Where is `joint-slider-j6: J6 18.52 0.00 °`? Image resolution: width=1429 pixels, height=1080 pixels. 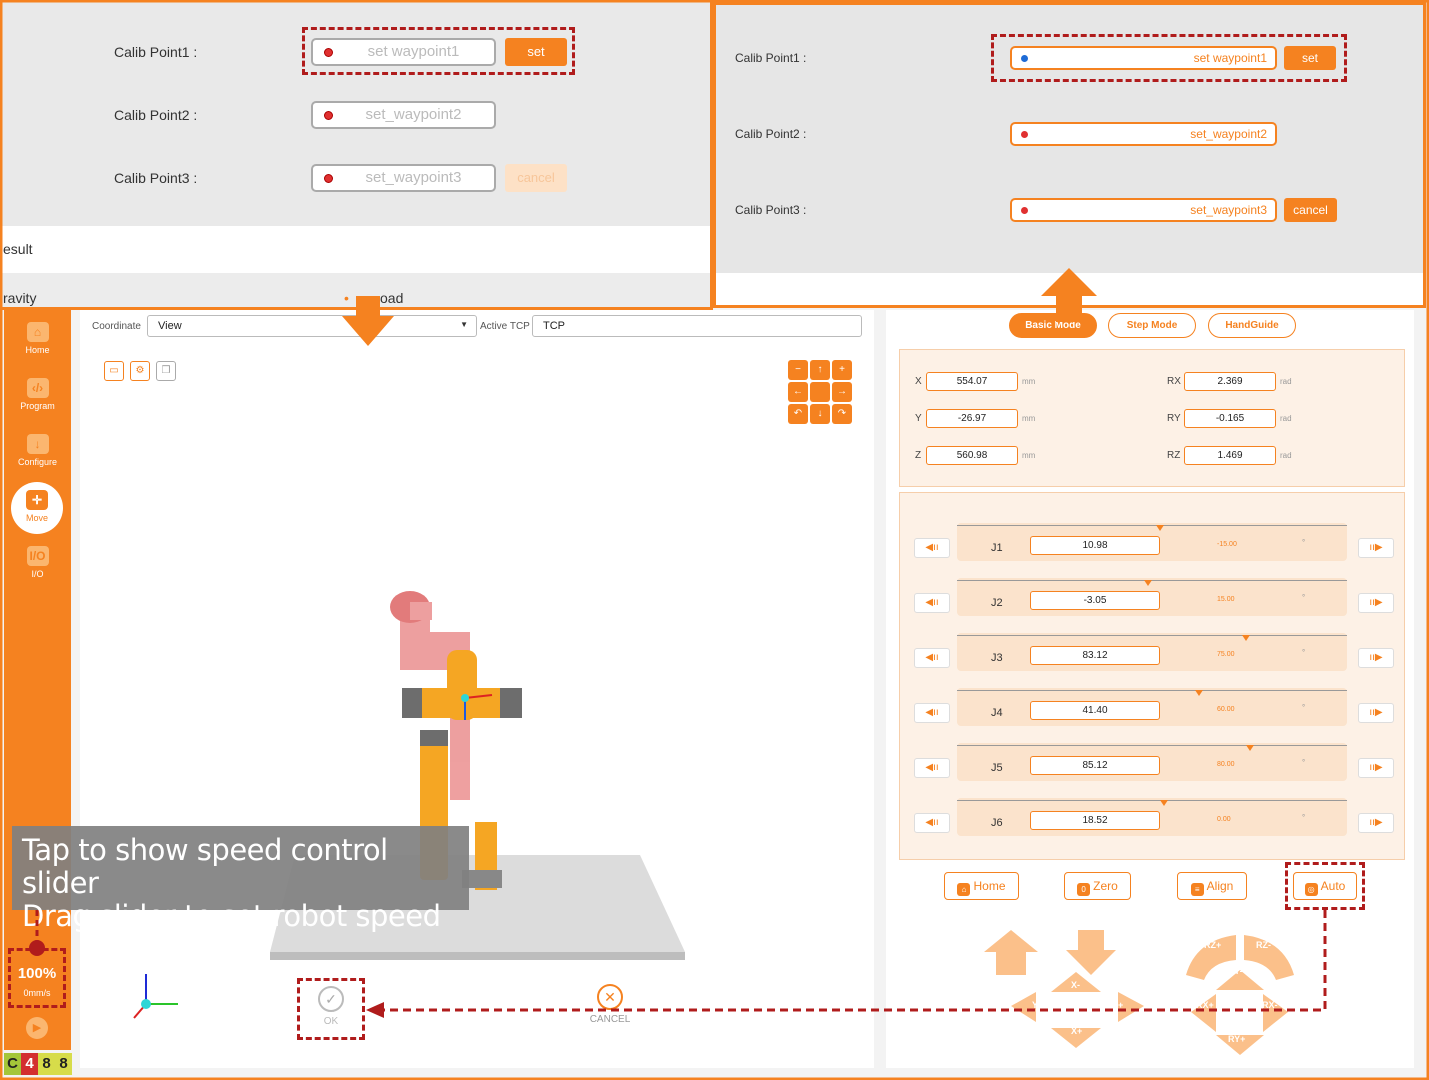
joint-slider-j6: J6 18.52 0.00 ° is located at coordinates (1152, 817).